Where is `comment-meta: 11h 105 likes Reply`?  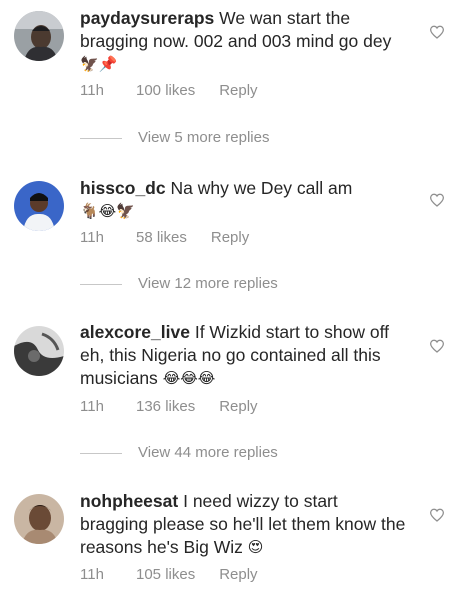 comment-meta: 11h 105 likes Reply is located at coordinates (169, 574).